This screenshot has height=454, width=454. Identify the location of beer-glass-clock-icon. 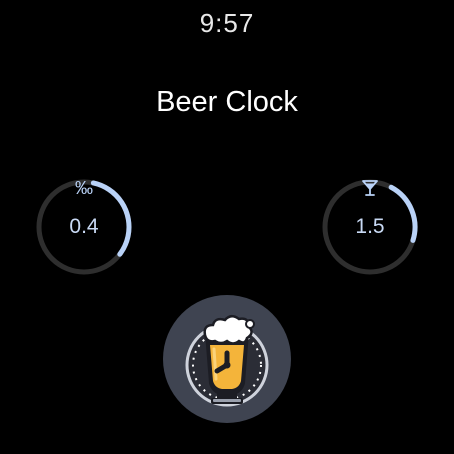
(227, 361).